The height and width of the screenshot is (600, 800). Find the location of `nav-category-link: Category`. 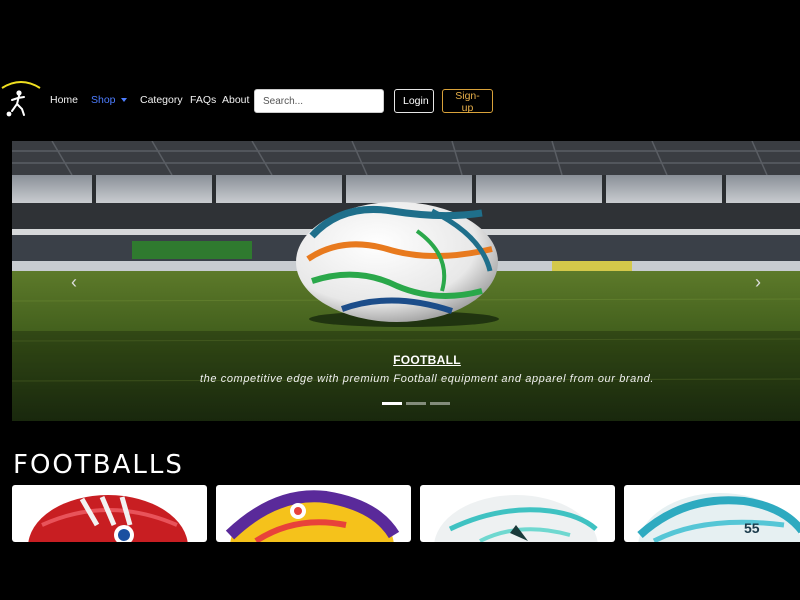

nav-category-link: Category is located at coordinates (161, 100).